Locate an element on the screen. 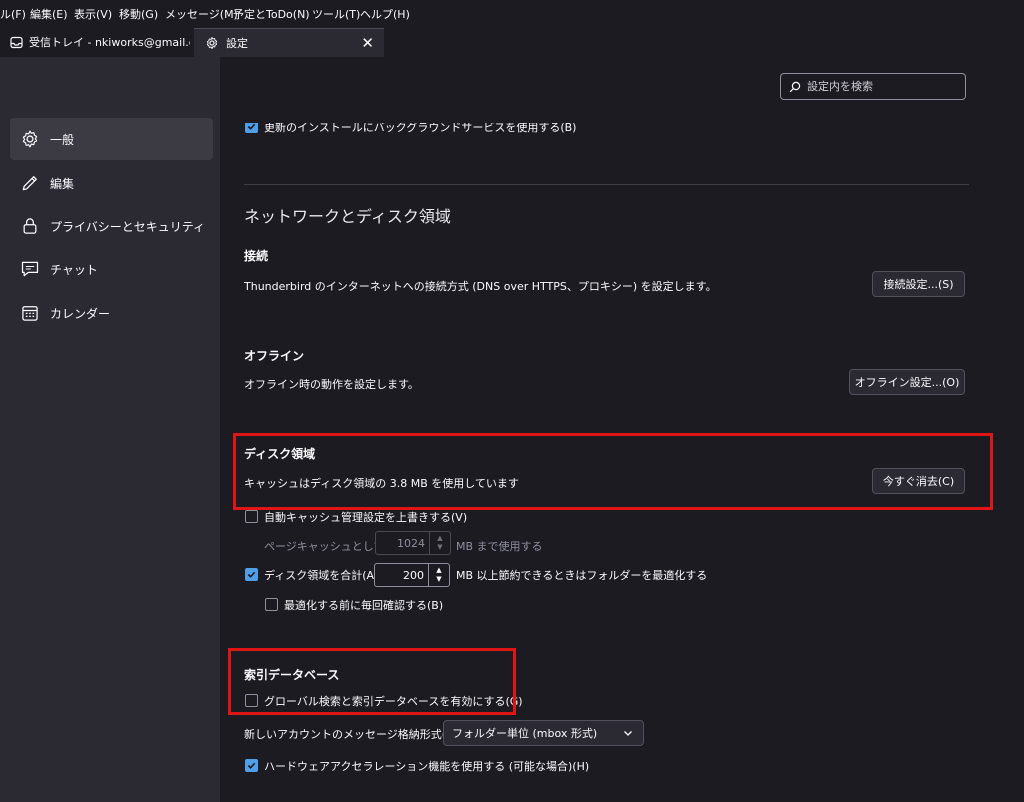 The height and width of the screenshot is (802, 1024). sidebar-item-label: カレンダー is located at coordinates (80, 313).